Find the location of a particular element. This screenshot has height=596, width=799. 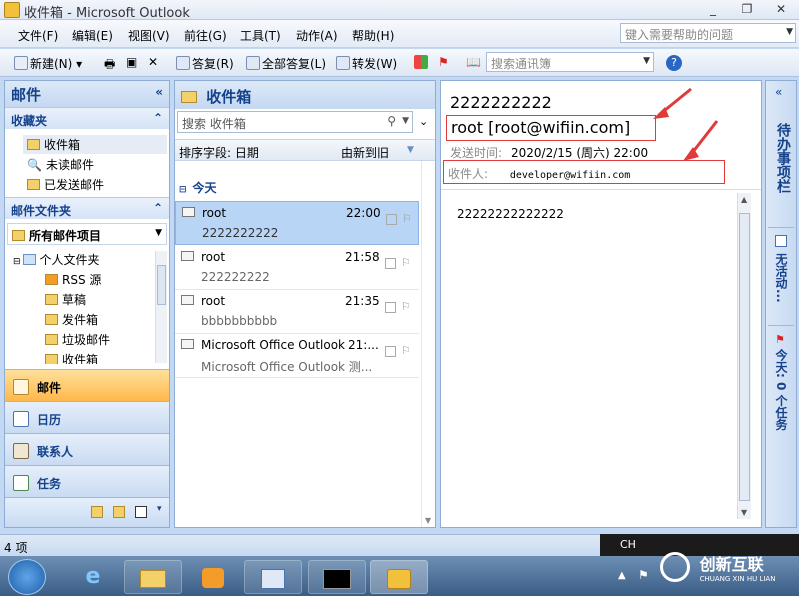

message-item: root 21:58 222222222 ⚐ is located at coordinates (297, 268).